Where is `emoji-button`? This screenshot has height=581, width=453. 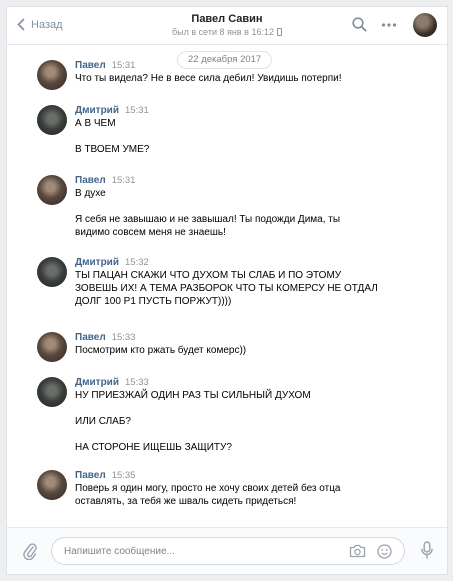 emoji-button is located at coordinates (384, 553).